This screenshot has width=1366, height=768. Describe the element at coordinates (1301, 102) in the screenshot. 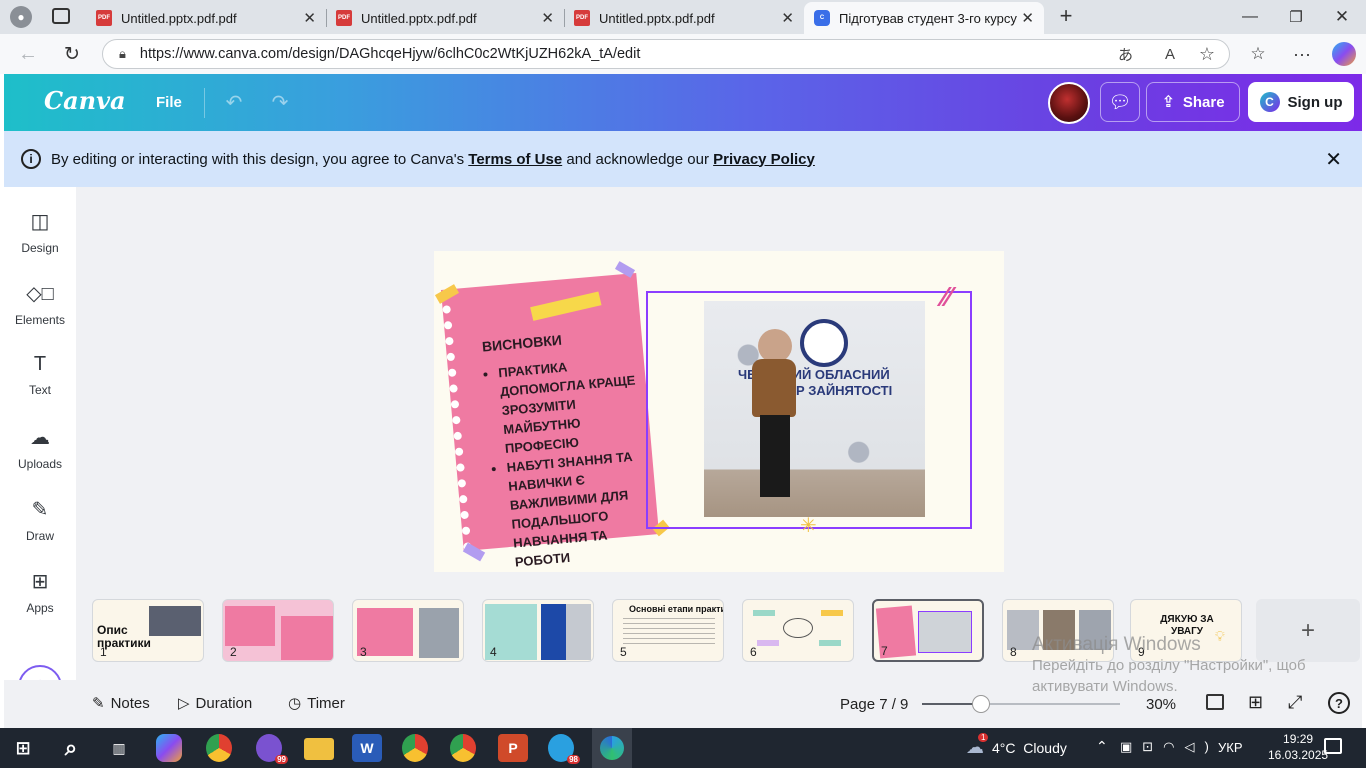

I see `sign-up-button: C Sign up` at that location.